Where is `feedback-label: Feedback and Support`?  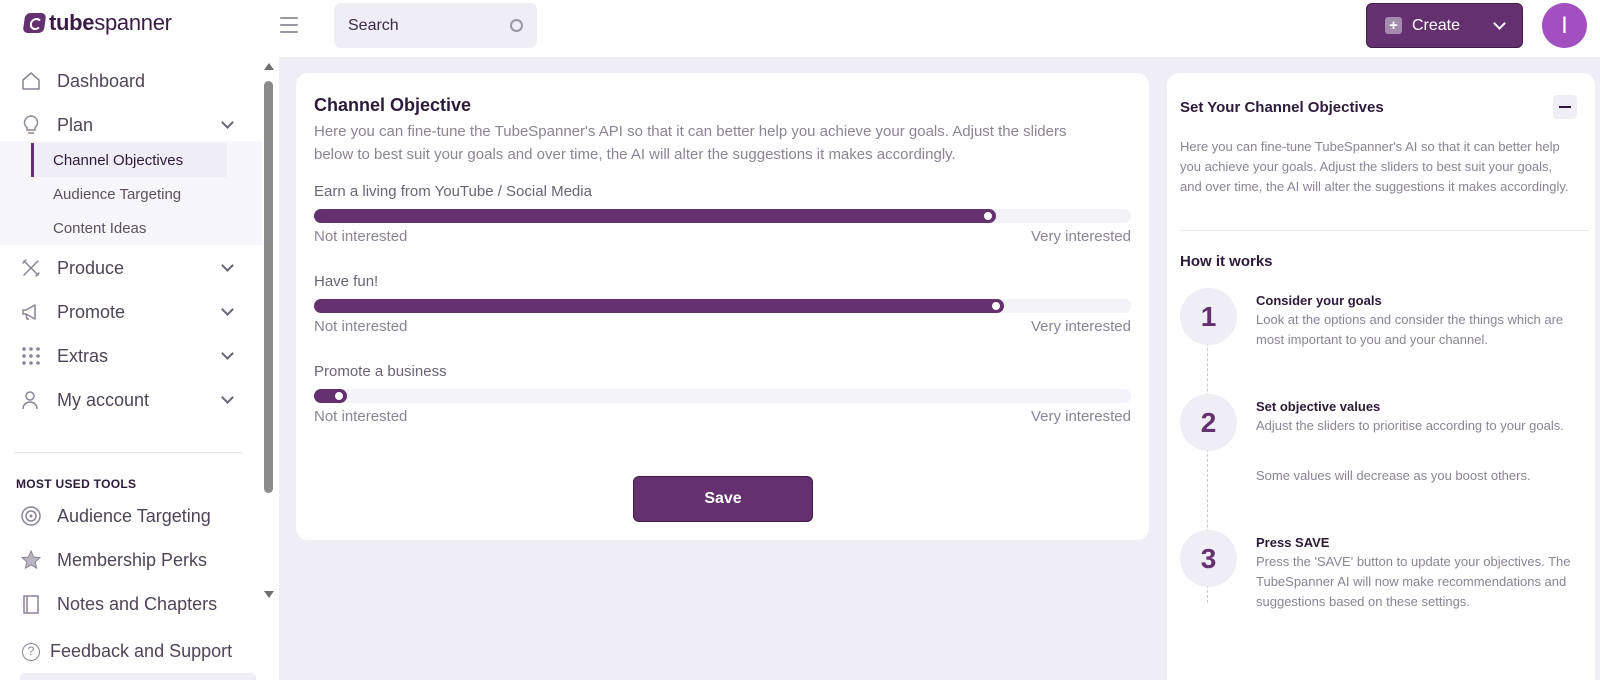 feedback-label: Feedback and Support is located at coordinates (141, 651).